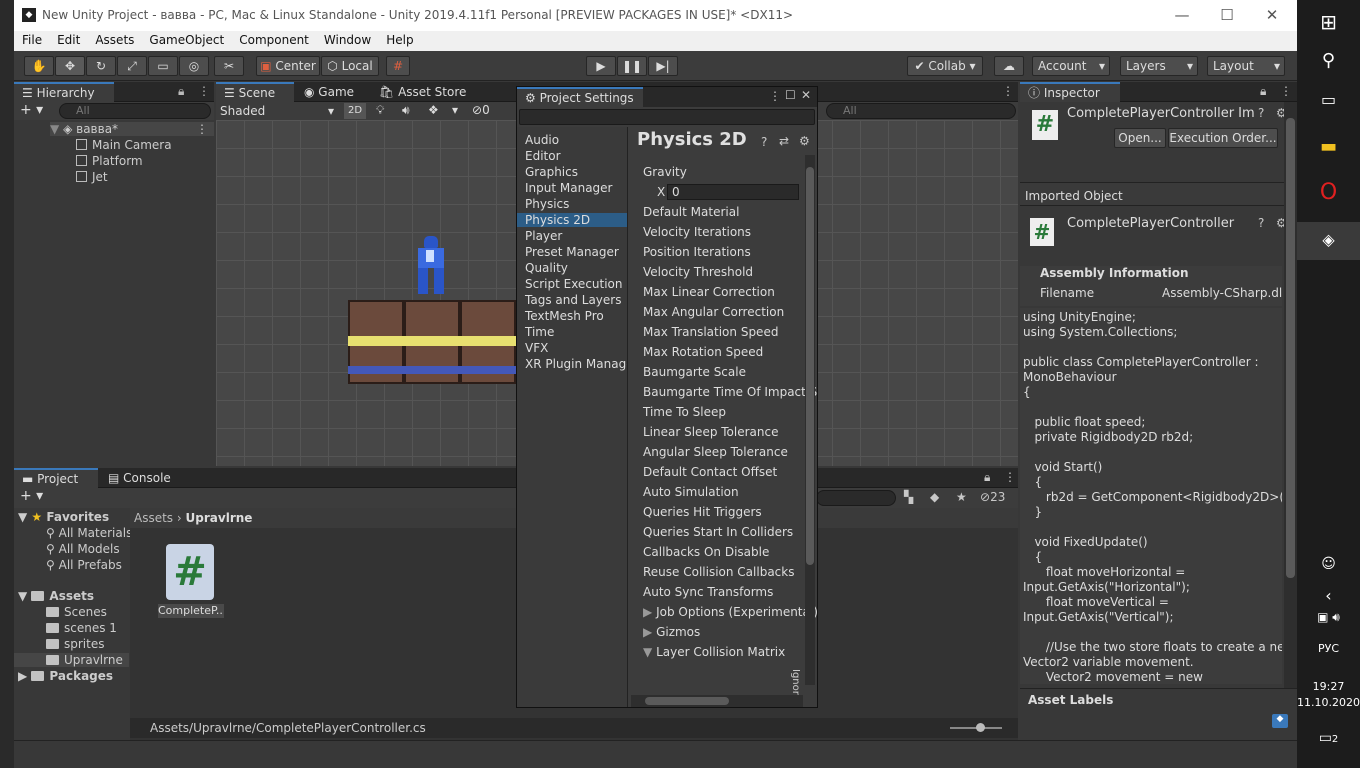 This screenshot has height=768, width=1360. What do you see at coordinates (84, 565) in the screenshot?
I see `fav-all-prefabs: ⚲ All Prefabs` at bounding box center [84, 565].